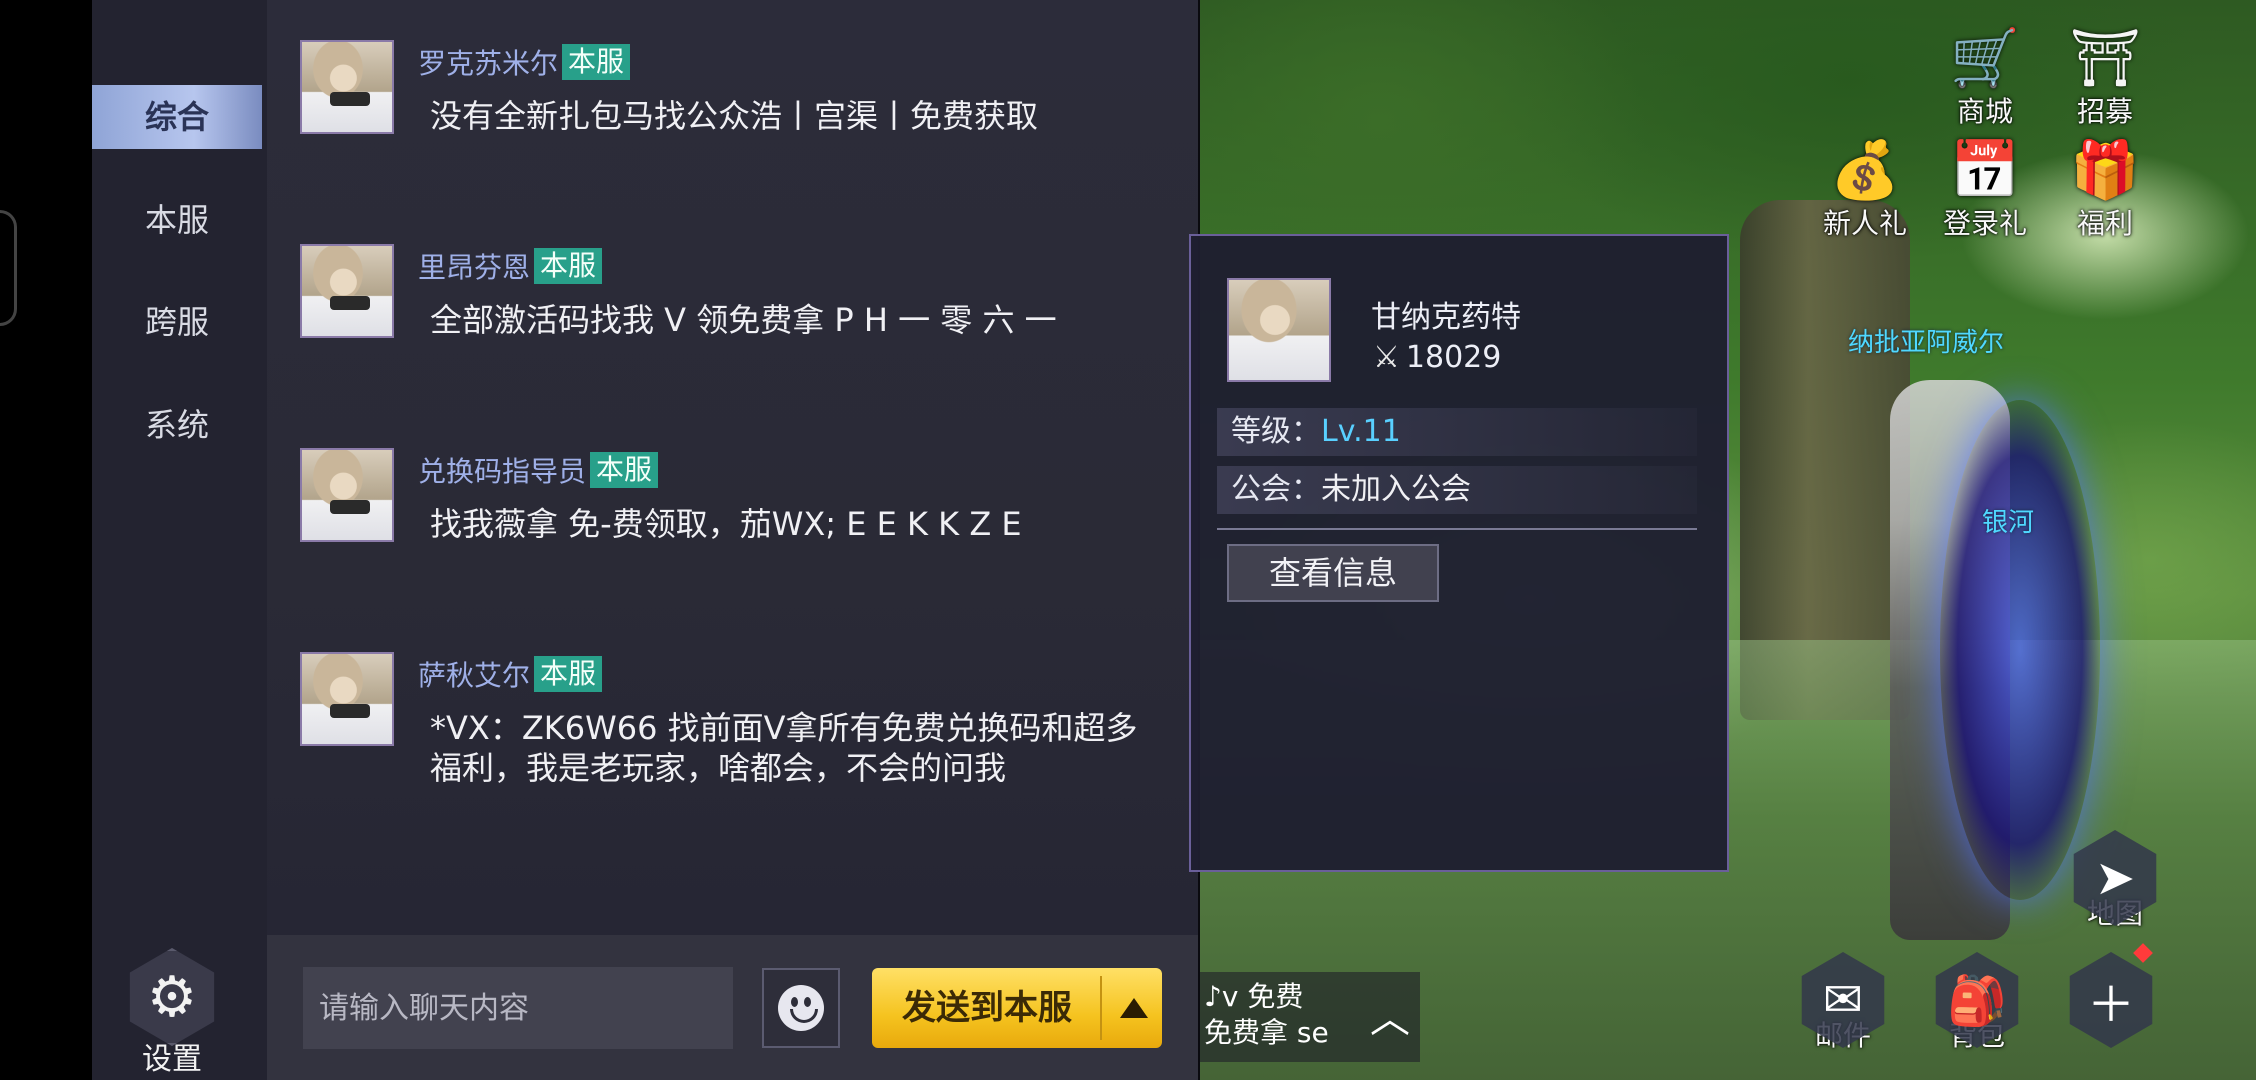 The width and height of the screenshot is (2256, 1080). Describe the element at coordinates (987, 1008) in the screenshot. I see `send-button-label: 发送到本服` at that location.